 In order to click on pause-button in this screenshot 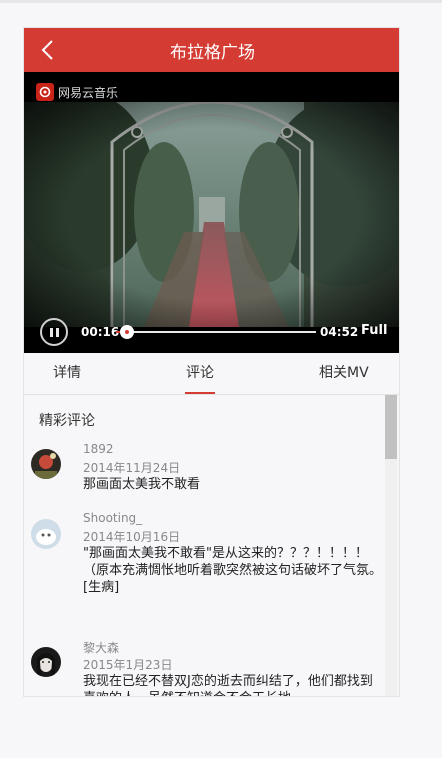, I will do `click(54, 332)`.